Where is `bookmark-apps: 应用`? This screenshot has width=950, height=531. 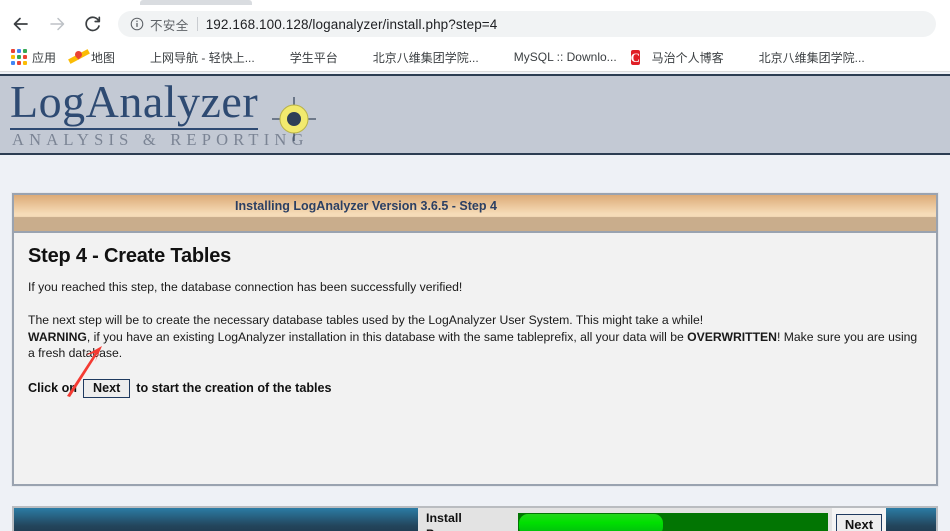
bookmark-apps: 应用 is located at coordinates (36, 57).